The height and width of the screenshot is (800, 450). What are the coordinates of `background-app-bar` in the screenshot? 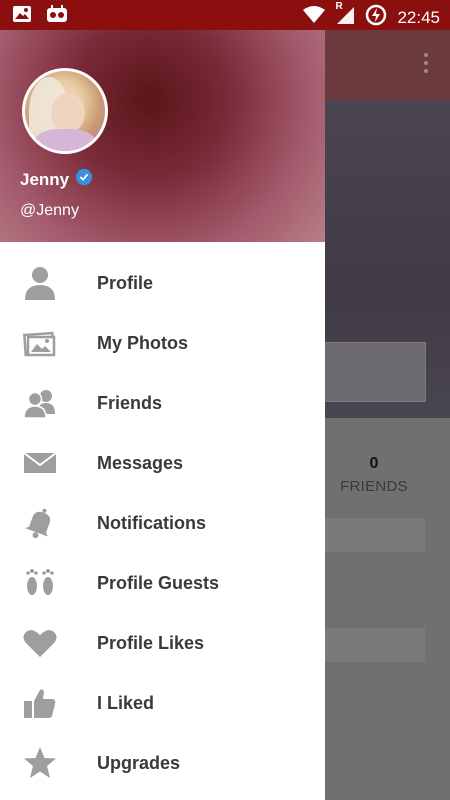 It's located at (387, 65).